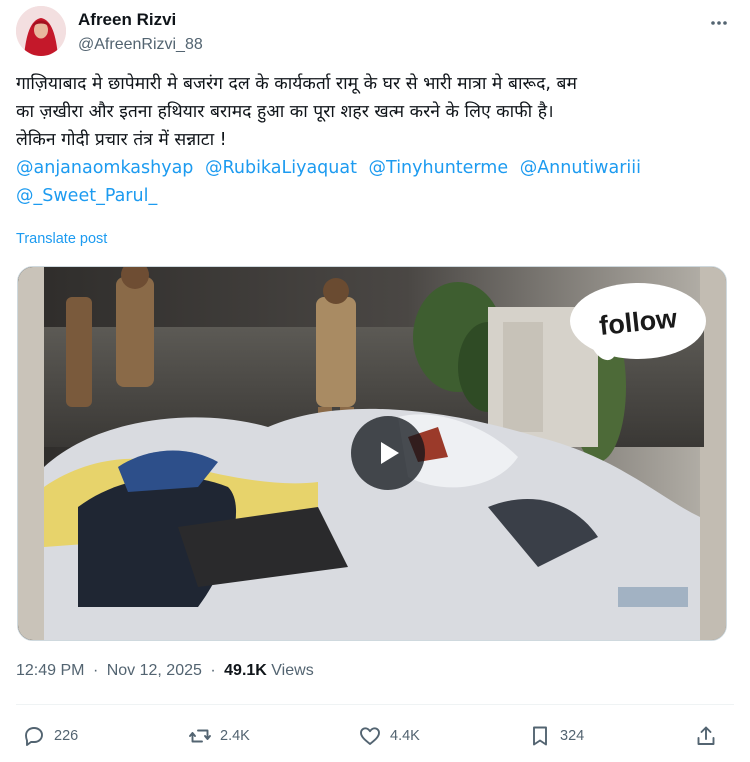 The image size is (750, 762). I want to click on share-button, so click(706, 736).